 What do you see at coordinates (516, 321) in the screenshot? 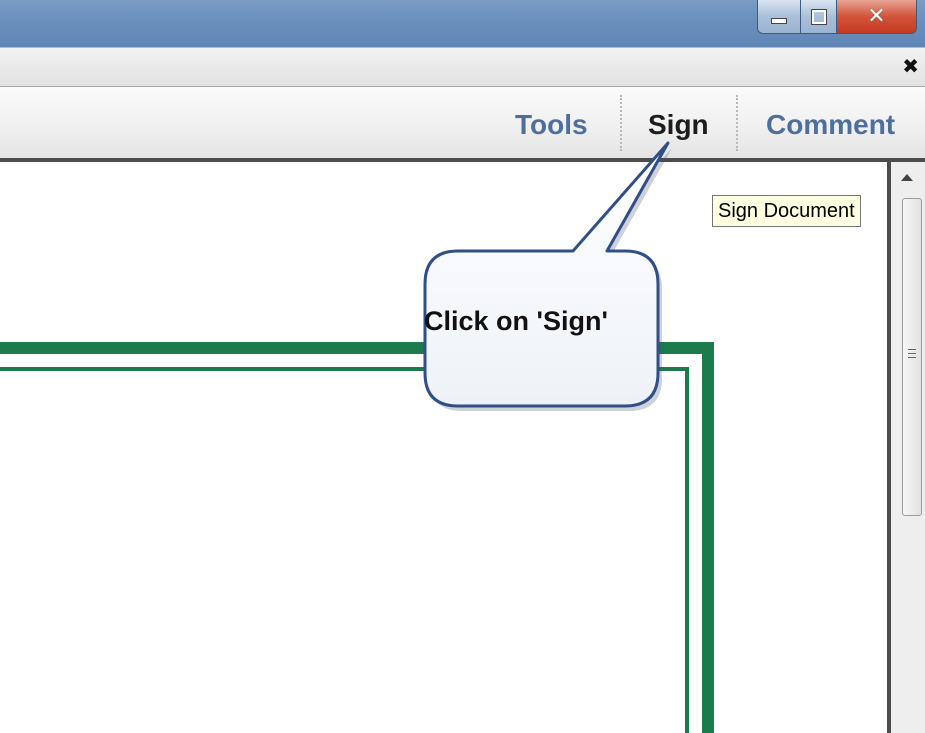
I see `callout-text: Click on 'Sign'` at bounding box center [516, 321].